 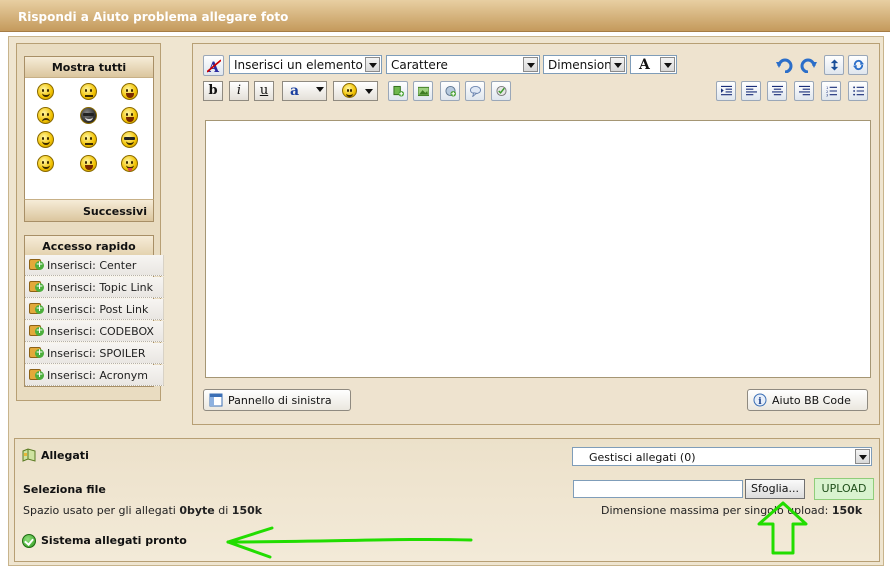 What do you see at coordinates (501, 91) in the screenshot?
I see `spell-check-icon` at bounding box center [501, 91].